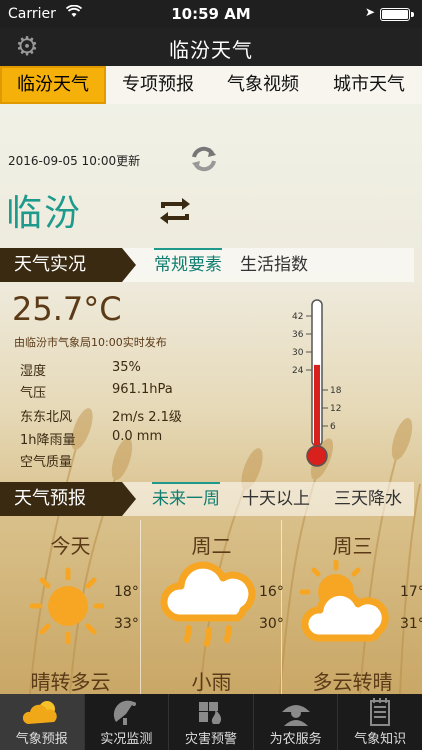 The width and height of the screenshot is (422, 750). What do you see at coordinates (70, 682) in the screenshot?
I see `weather-desc: 晴转多云` at bounding box center [70, 682].